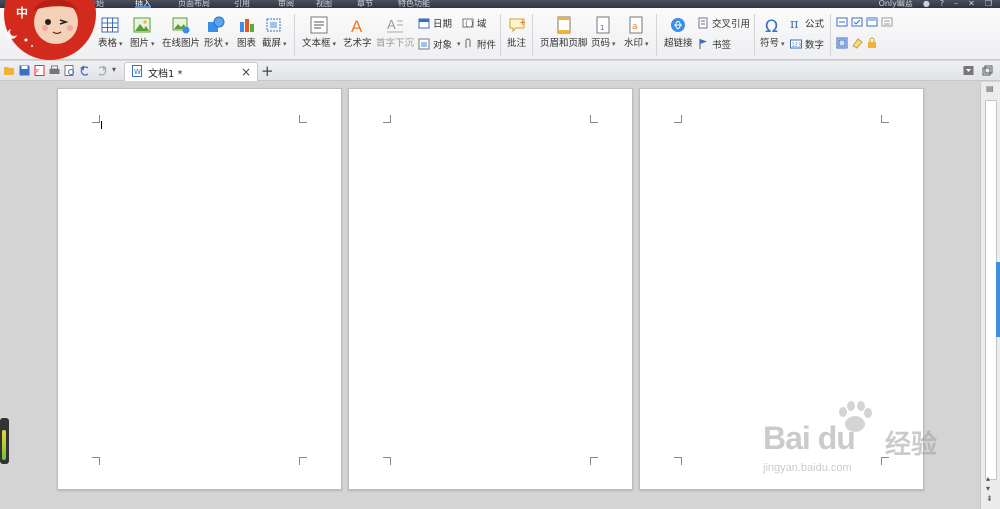 The width and height of the screenshot is (1000, 509). What do you see at coordinates (53, 30) in the screenshot?
I see `input-method-mascot: 中` at bounding box center [53, 30].